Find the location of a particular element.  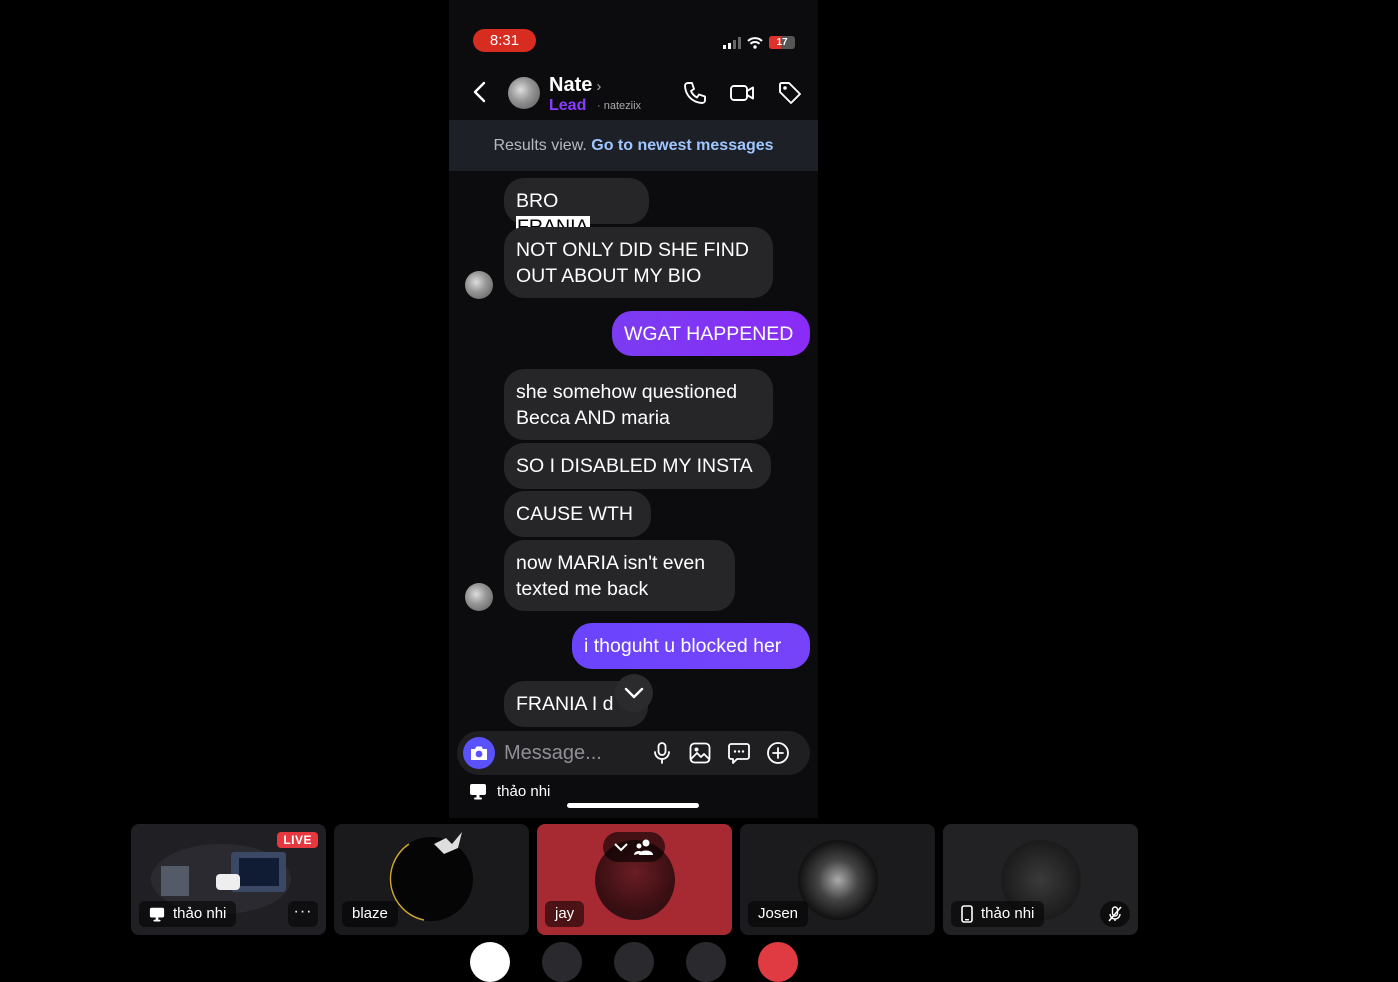

more-options-button: ··· is located at coordinates (303, 914).